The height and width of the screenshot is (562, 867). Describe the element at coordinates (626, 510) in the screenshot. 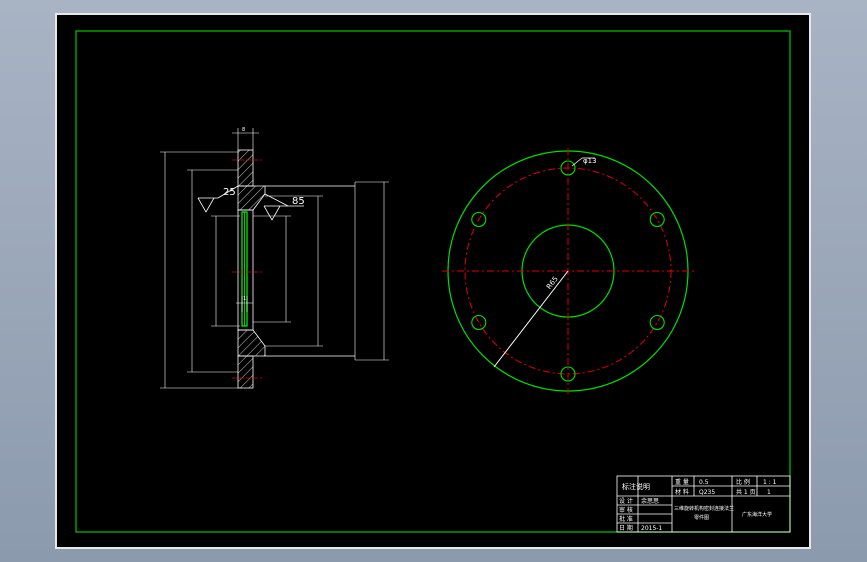

I see `tb-review-label: 审 核` at that location.